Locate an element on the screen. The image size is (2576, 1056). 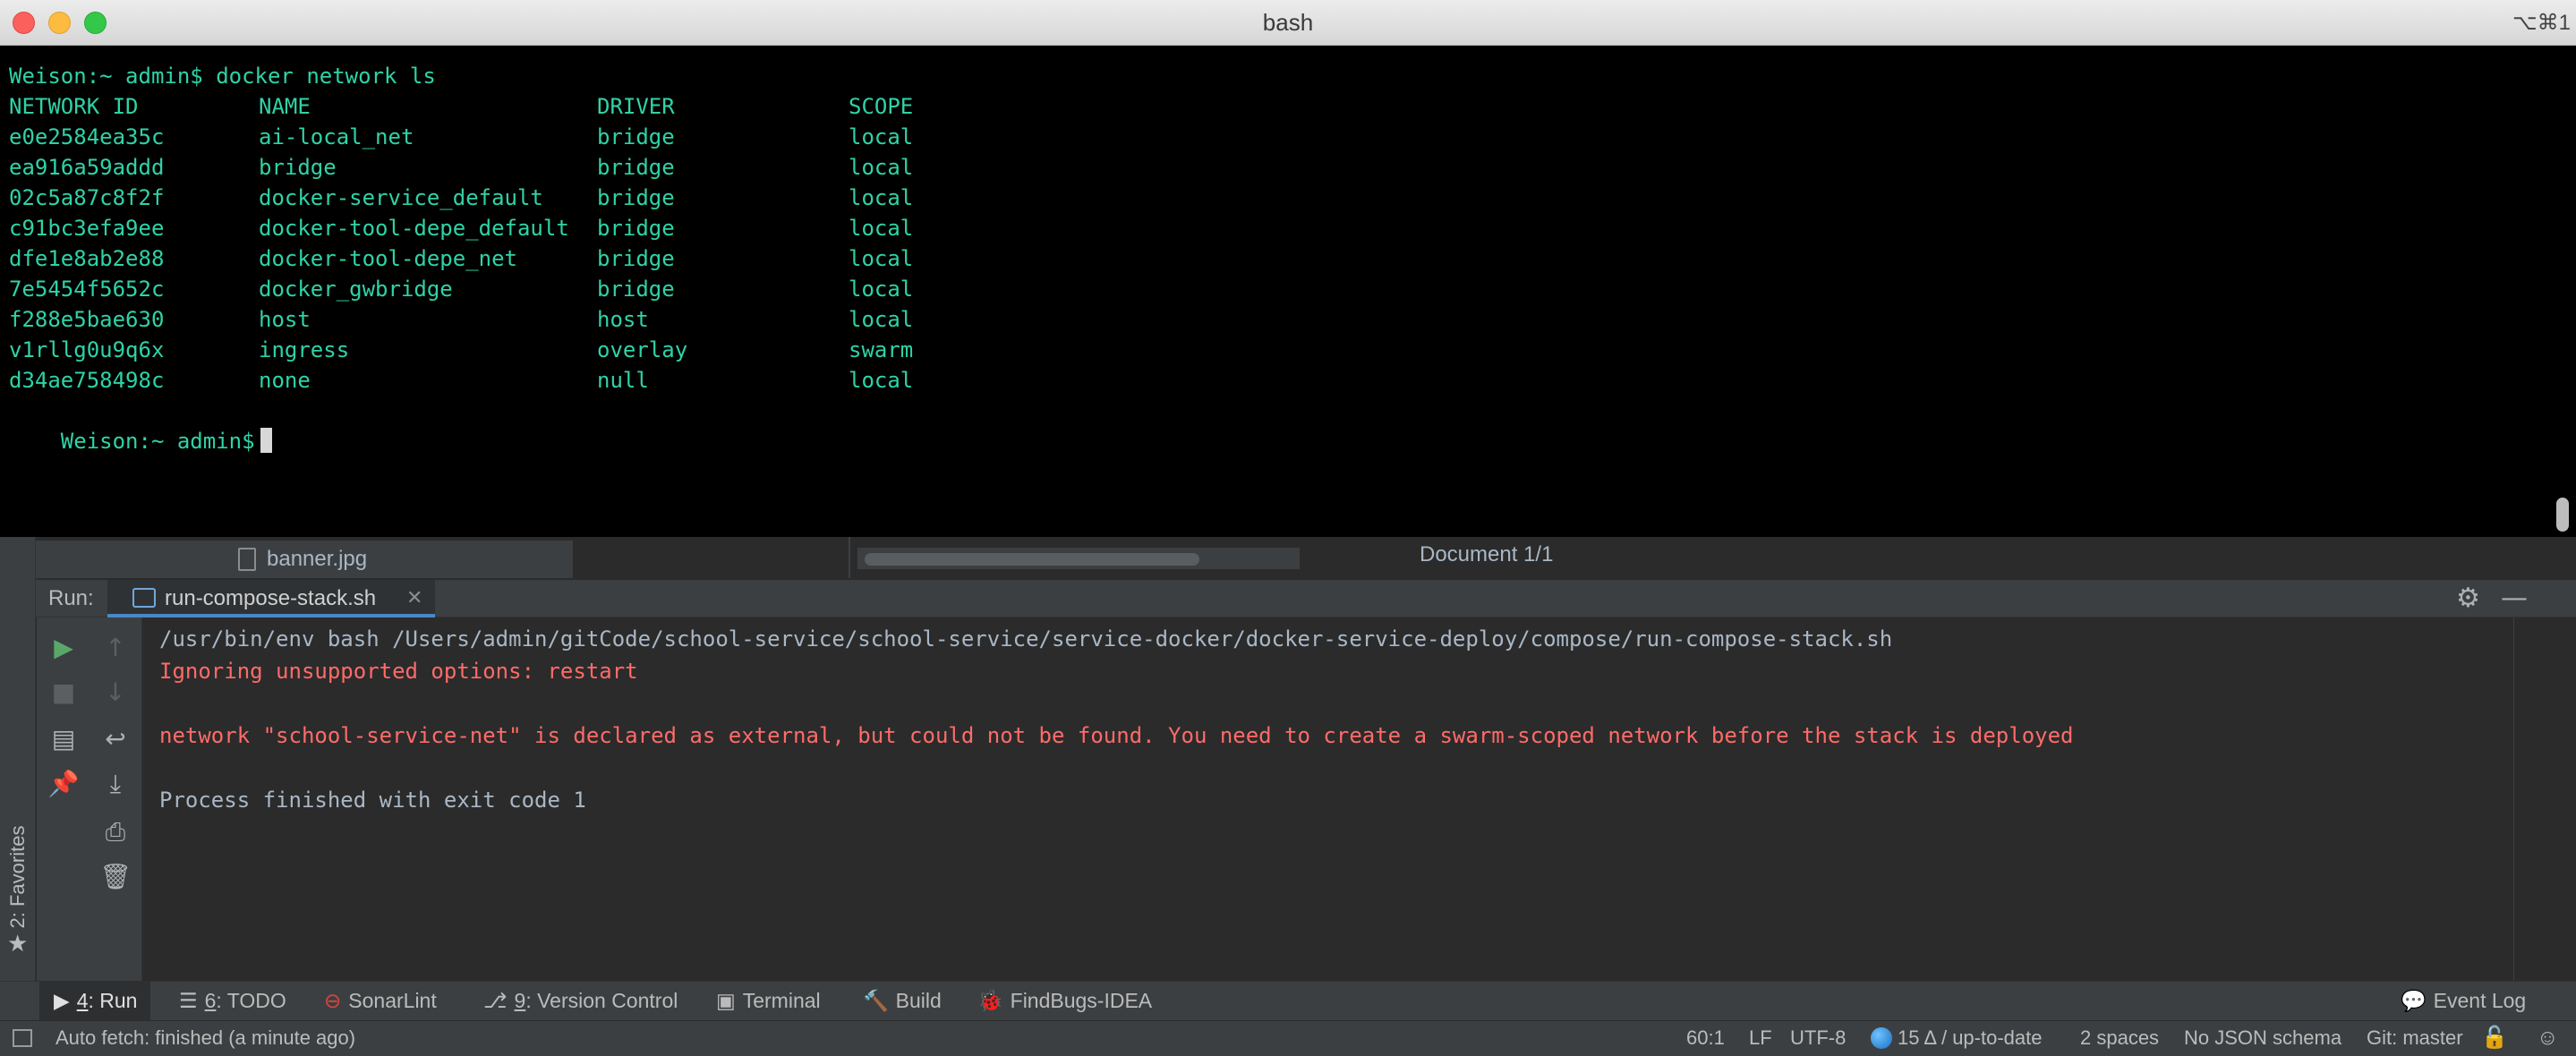
run-panel-label: Run: is located at coordinates (71, 598).